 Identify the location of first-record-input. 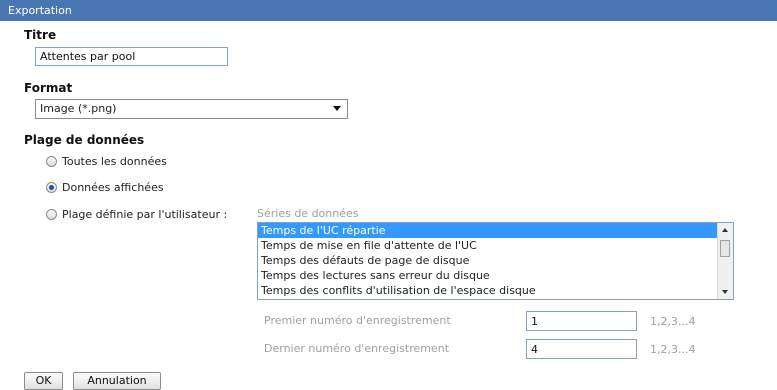
(581, 321).